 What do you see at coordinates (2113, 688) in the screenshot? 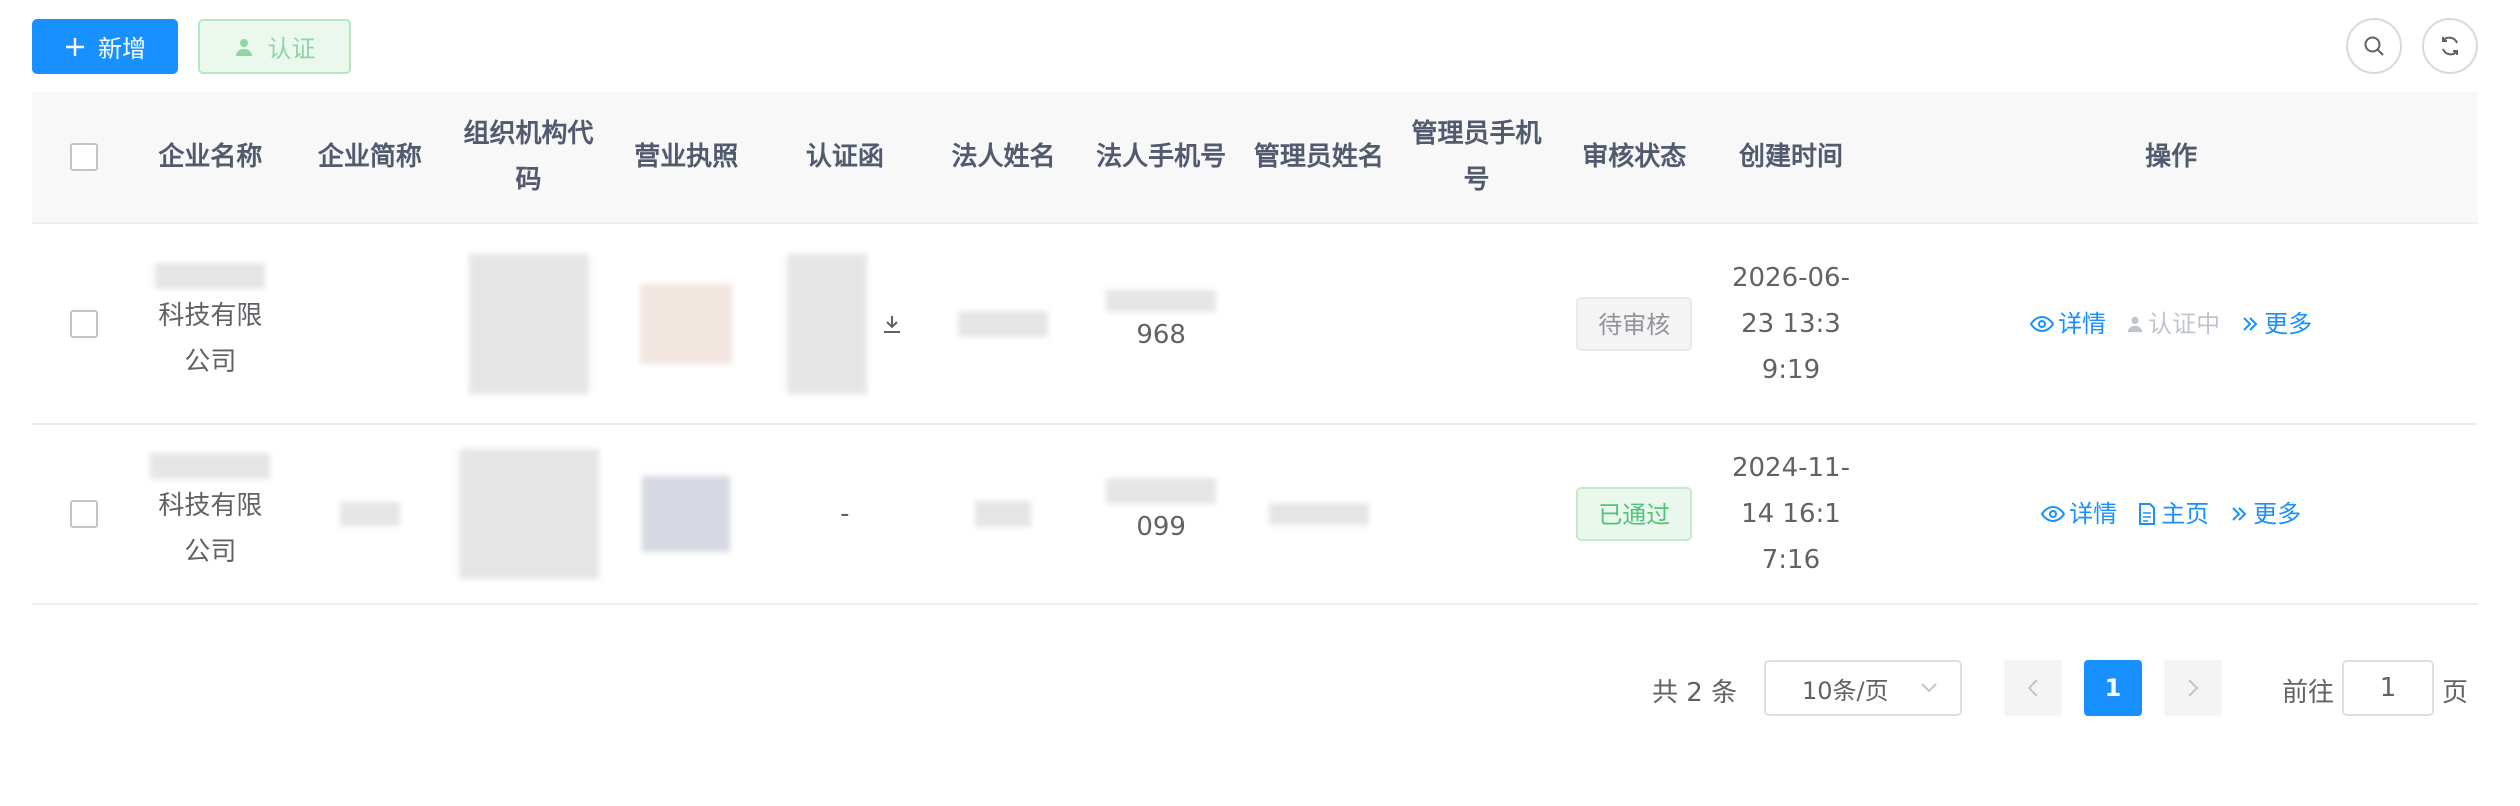
I see `page-number-current: 1` at bounding box center [2113, 688].